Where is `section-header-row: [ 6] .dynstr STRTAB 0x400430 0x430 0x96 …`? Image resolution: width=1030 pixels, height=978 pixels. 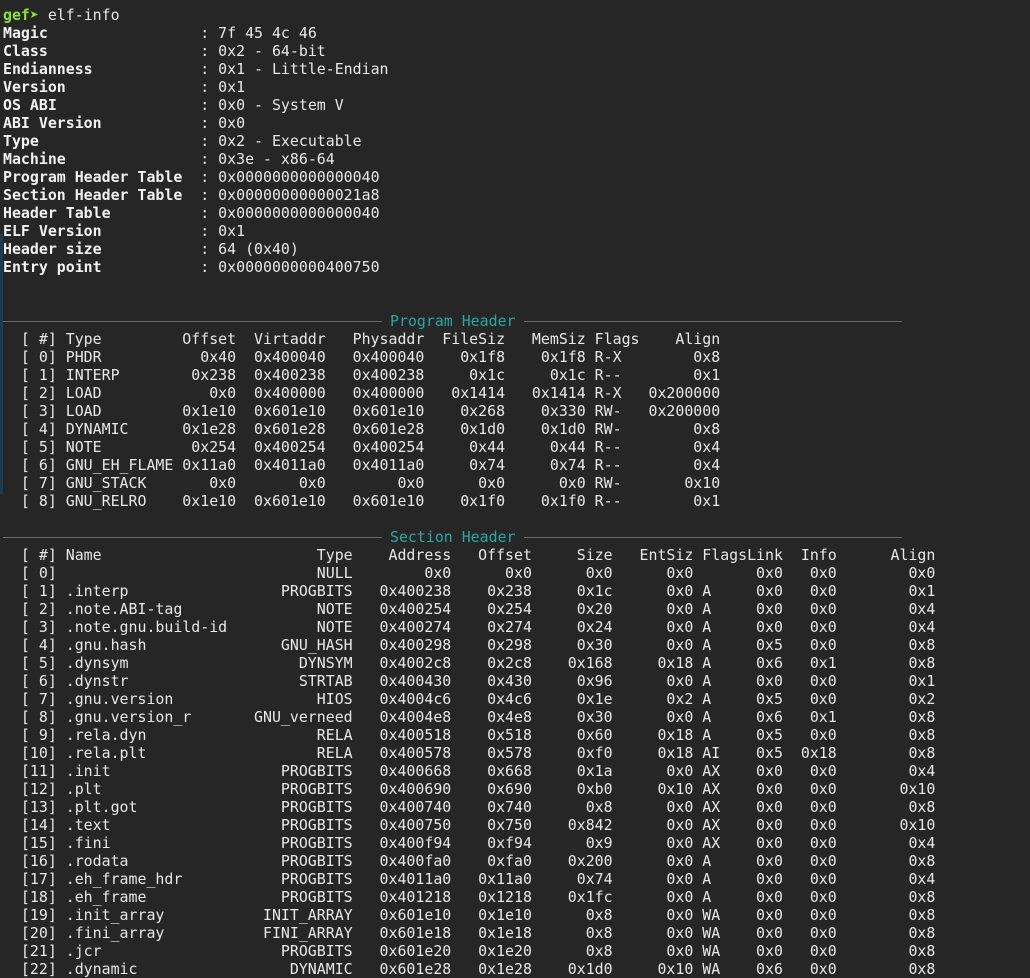
section-header-row: [ 6] .dynstr STRTAB 0x400430 0x430 0x96 … is located at coordinates (469, 681).